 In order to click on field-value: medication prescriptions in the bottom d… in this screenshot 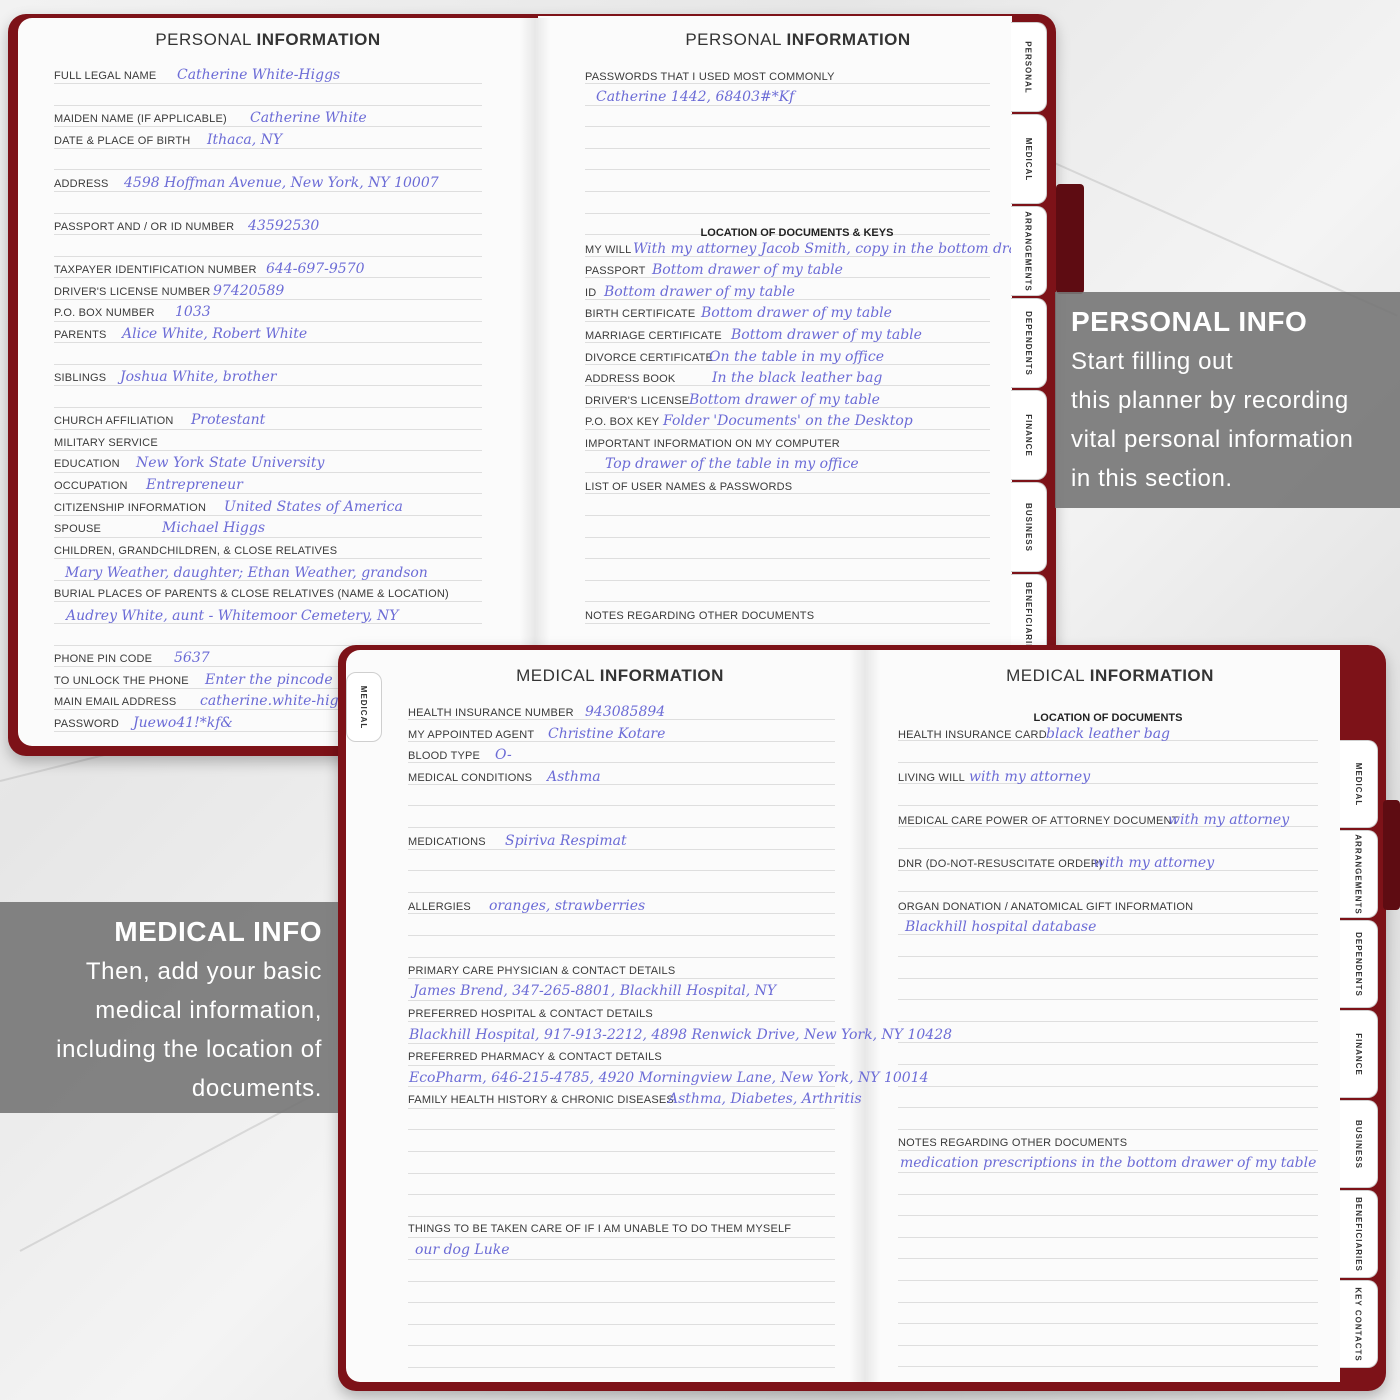, I will do `click(1108, 1163)`.